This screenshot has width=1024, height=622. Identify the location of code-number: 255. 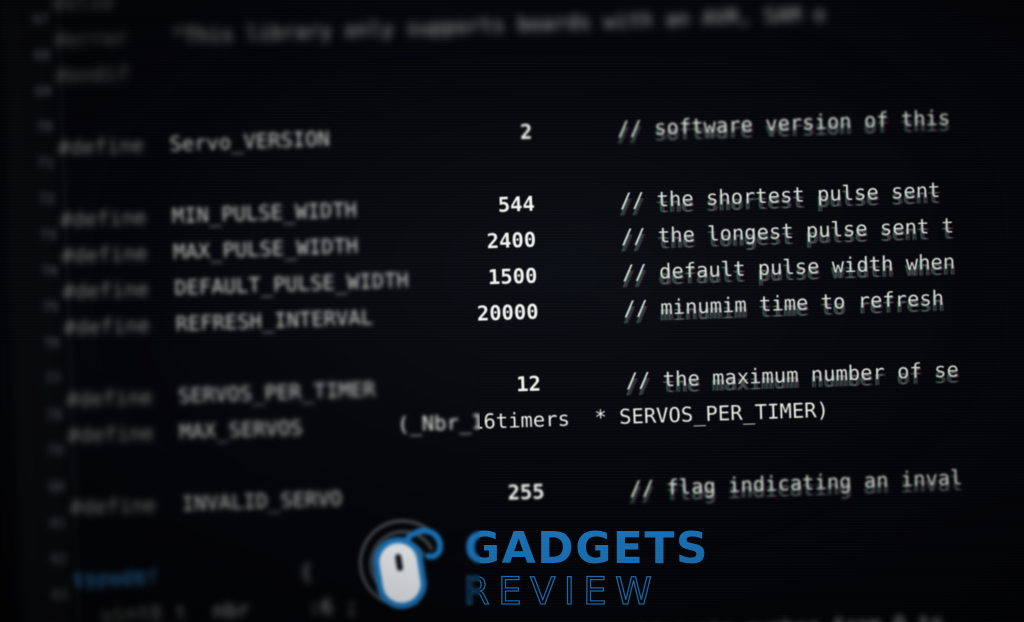
(526, 492).